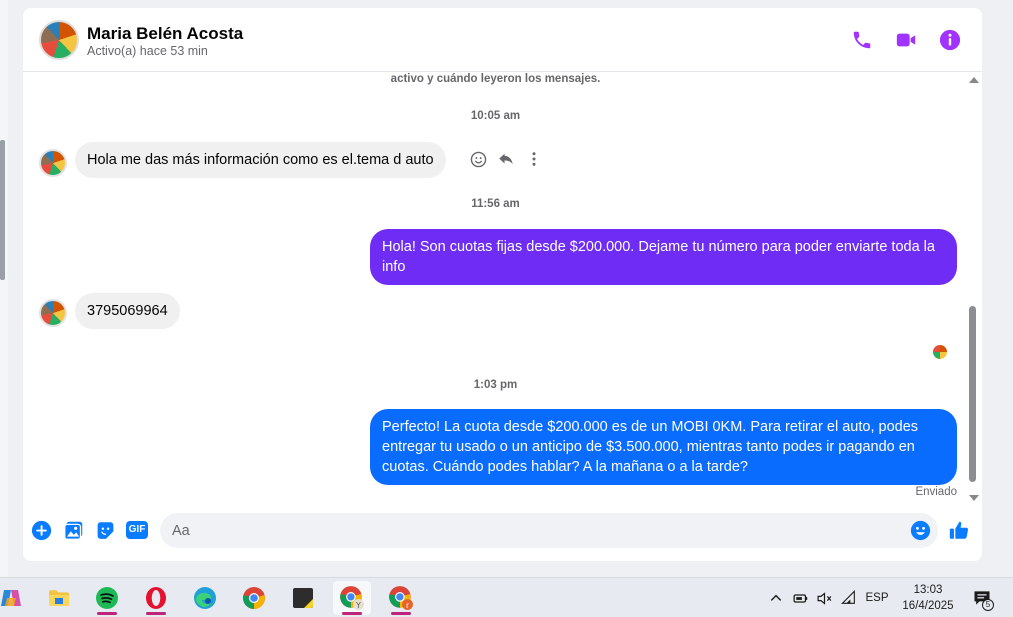 The image size is (1013, 617). I want to click on chrome-profile-icon: Y, so click(352, 598).